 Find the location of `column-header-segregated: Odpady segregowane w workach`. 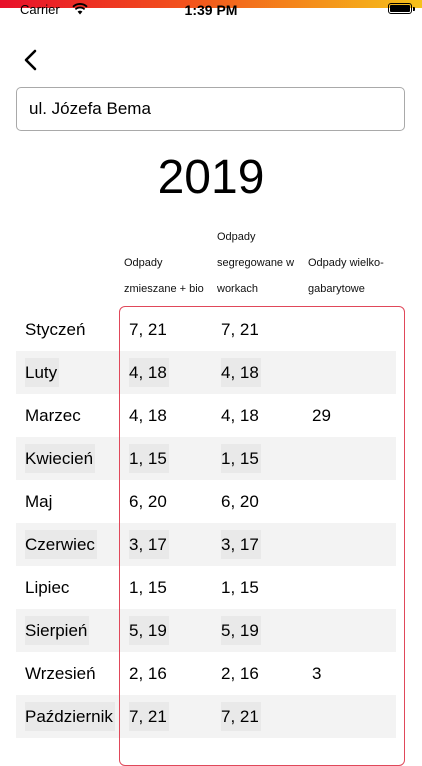

column-header-segregated: Odpady segregowane w workach is located at coordinates (256, 263).